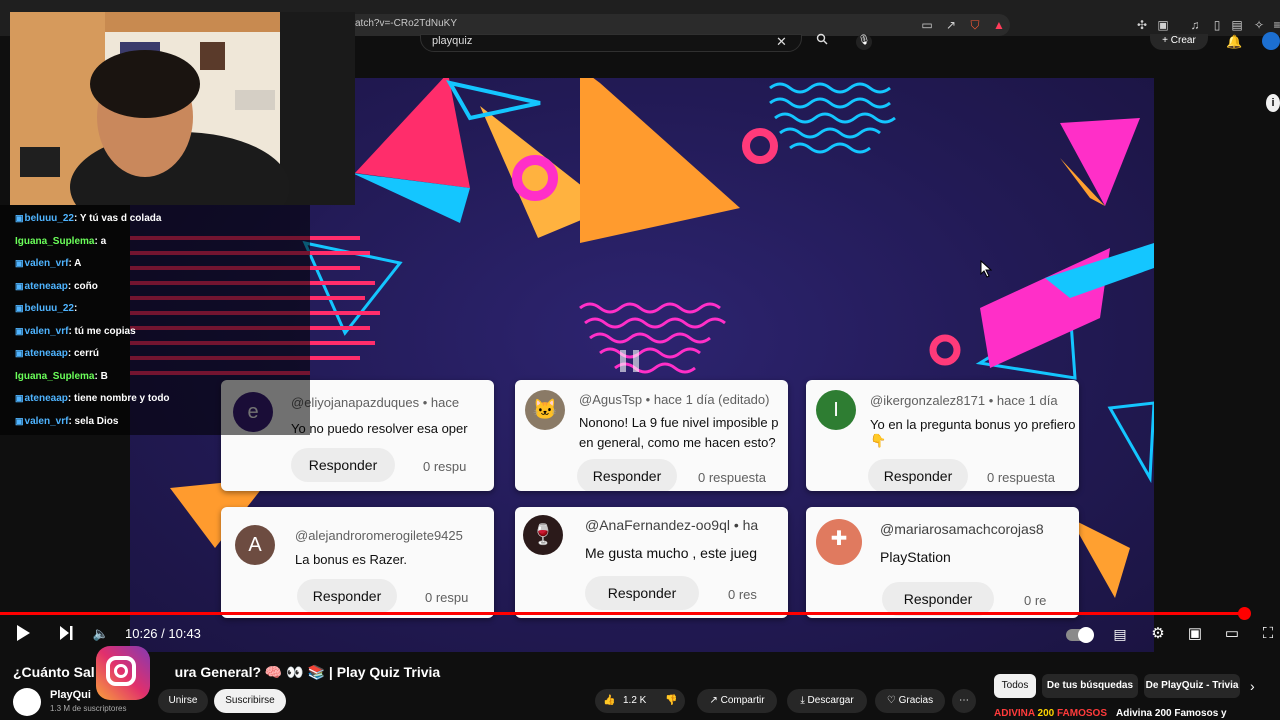 The width and height of the screenshot is (1280, 720). I want to click on chat-message: Iguana_Suplema: a, so click(60, 241).